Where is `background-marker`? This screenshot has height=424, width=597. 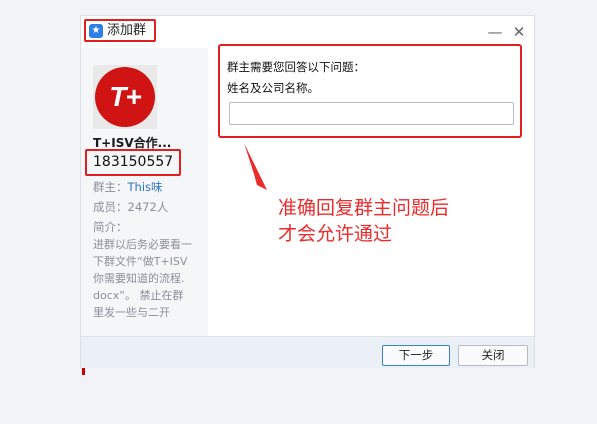 background-marker is located at coordinates (83, 371).